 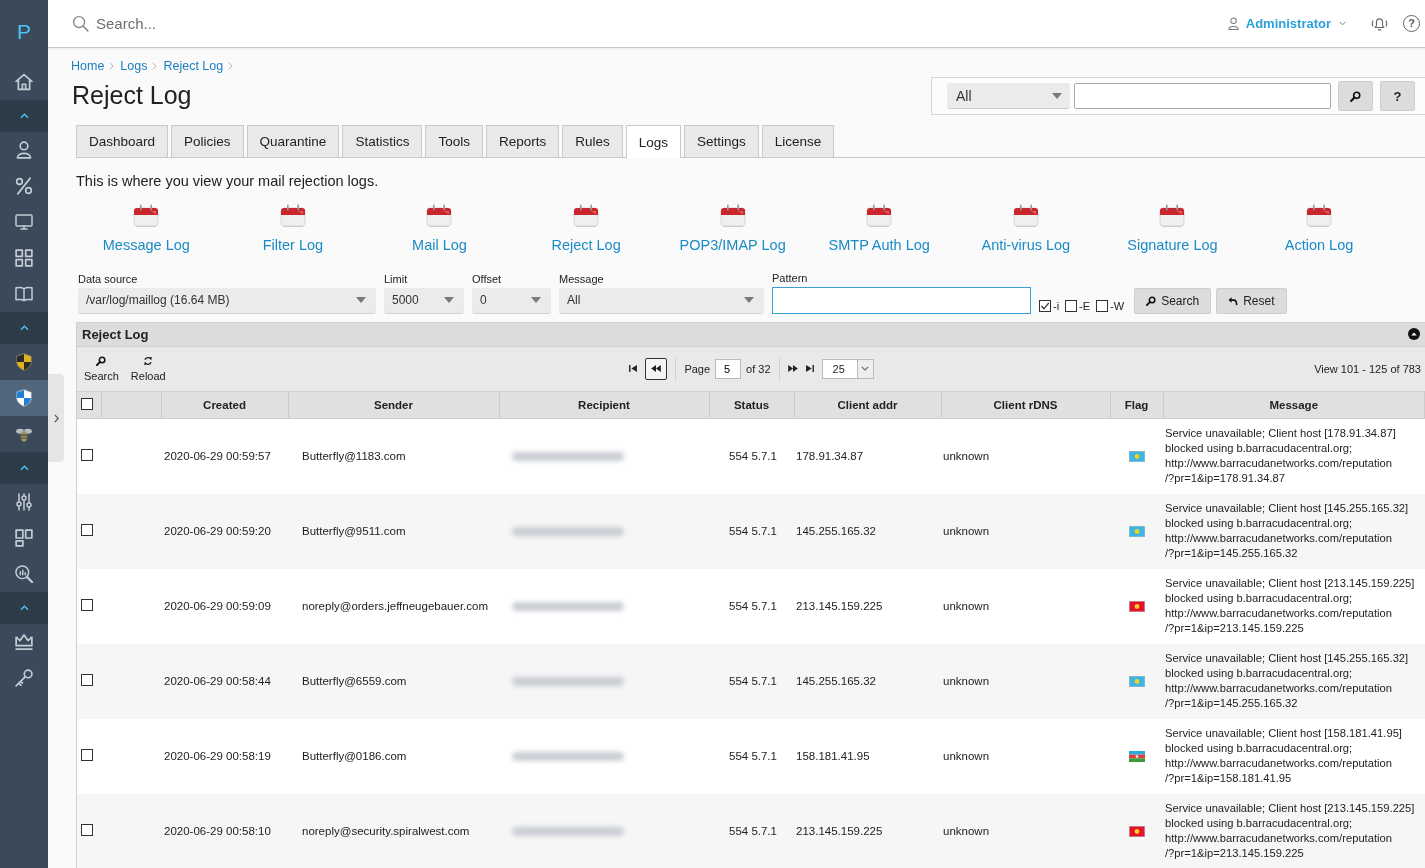 What do you see at coordinates (224, 756) in the screenshot?
I see `table-cell: 2020-06-29 00:58:19` at bounding box center [224, 756].